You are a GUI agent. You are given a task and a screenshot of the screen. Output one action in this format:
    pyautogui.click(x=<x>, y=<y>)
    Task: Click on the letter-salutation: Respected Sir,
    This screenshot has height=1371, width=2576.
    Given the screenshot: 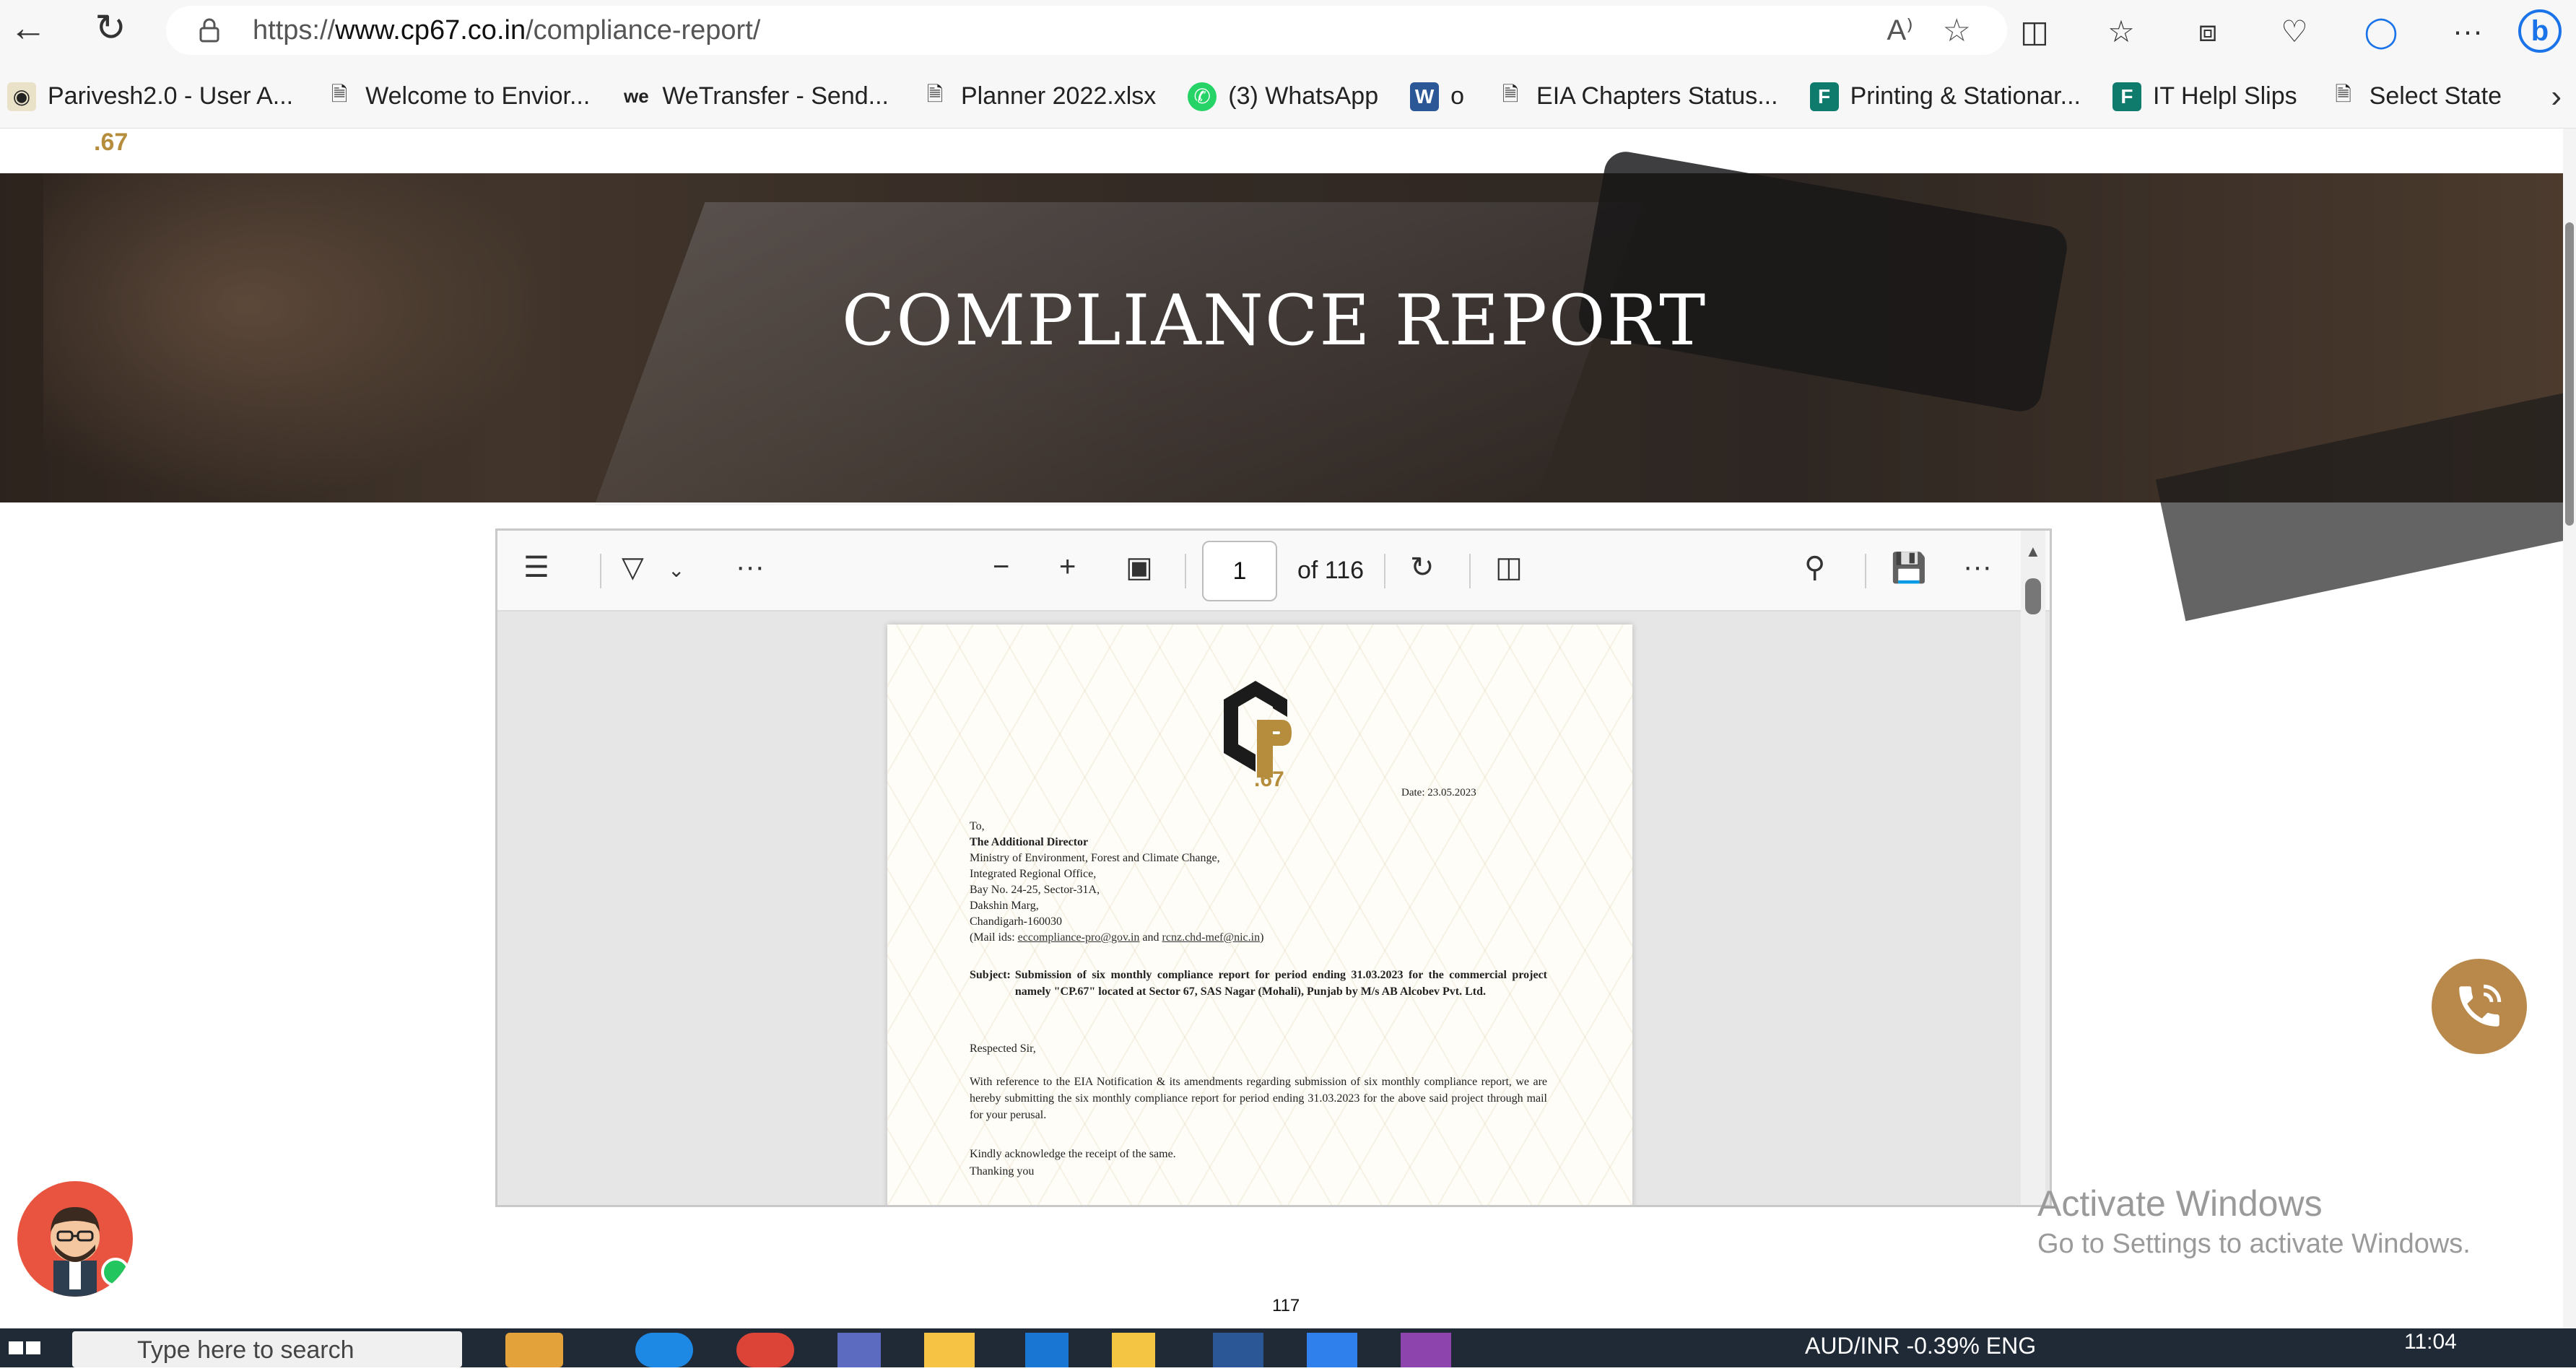 What is the action you would take?
    pyautogui.click(x=1003, y=1049)
    